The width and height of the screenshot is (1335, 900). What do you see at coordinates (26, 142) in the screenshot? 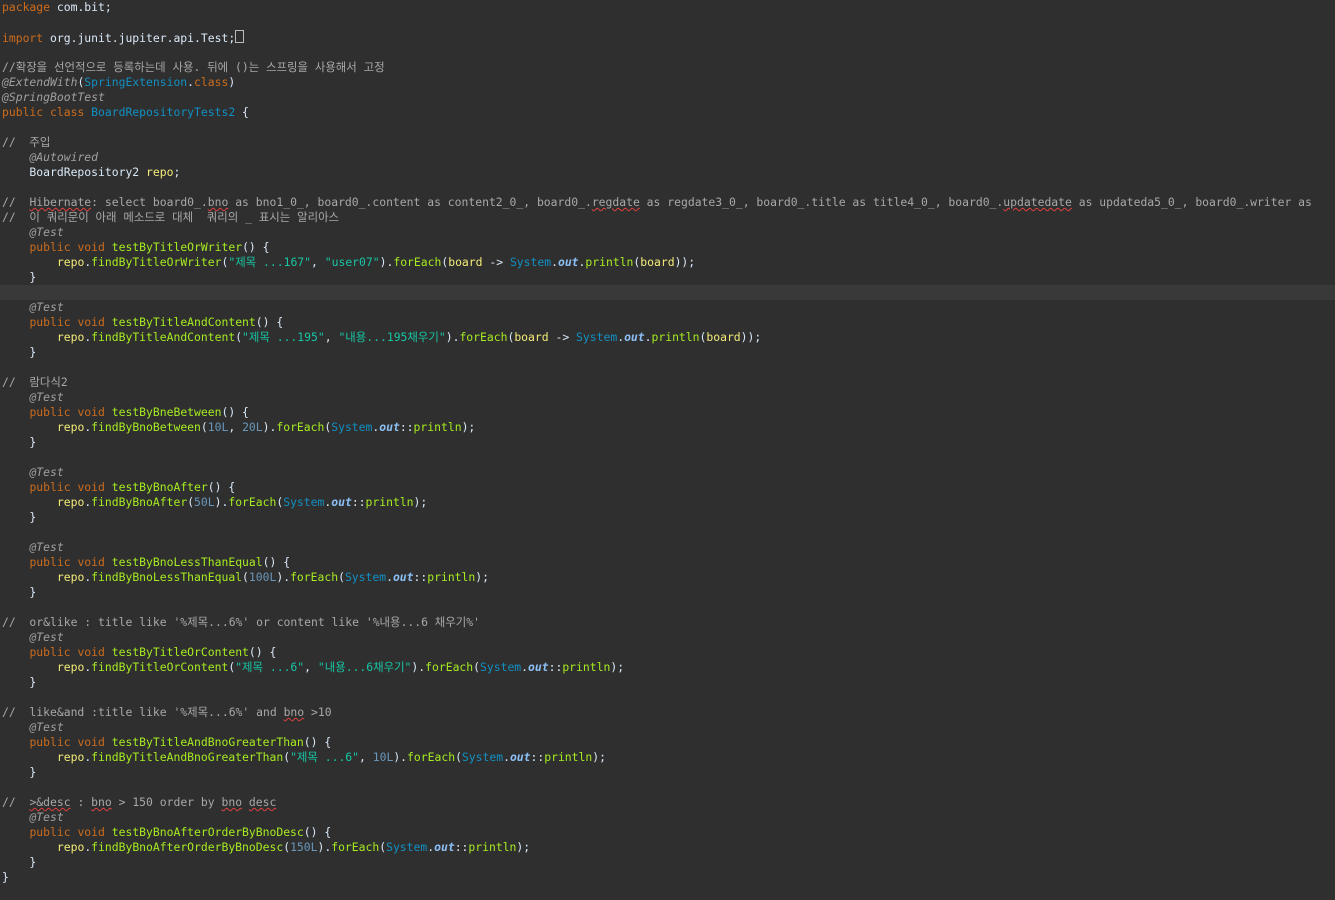
I see `code-line: // 주입` at bounding box center [26, 142].